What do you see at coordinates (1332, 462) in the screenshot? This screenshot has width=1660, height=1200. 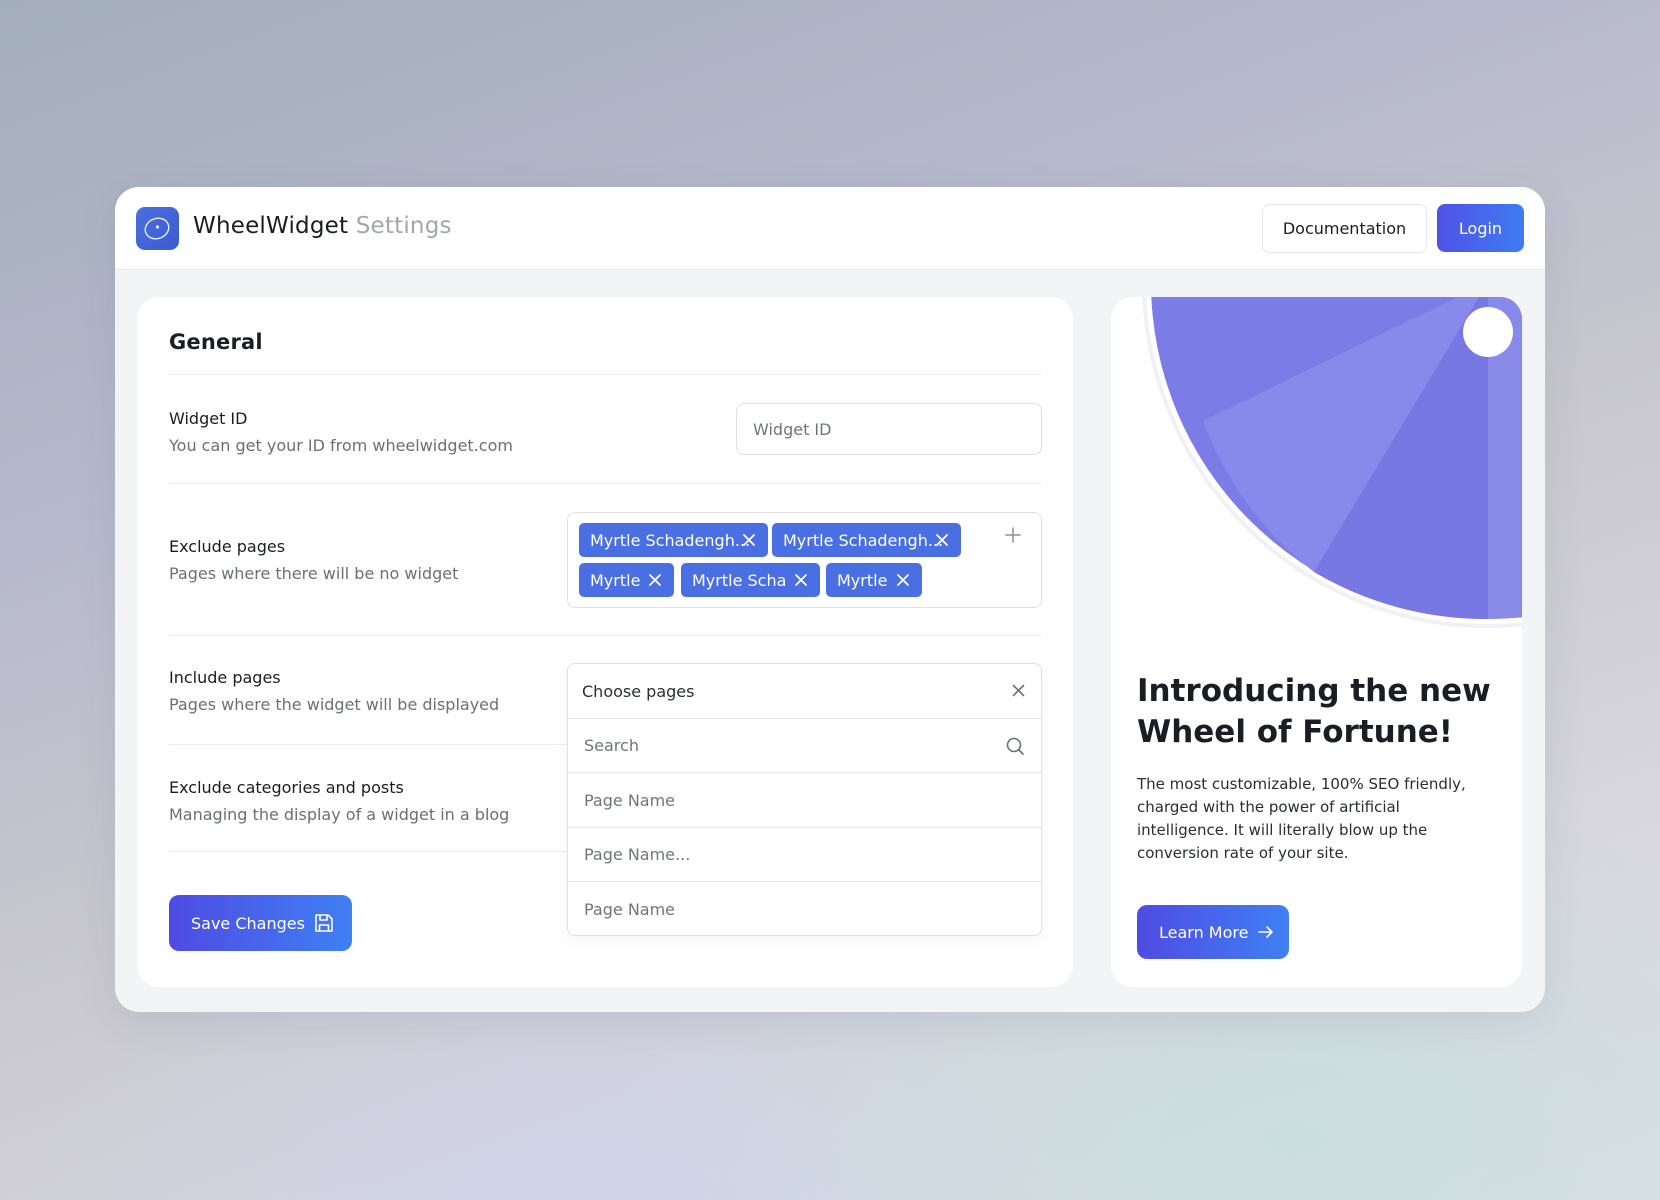 I see `fortune-wheel-illustration` at bounding box center [1332, 462].